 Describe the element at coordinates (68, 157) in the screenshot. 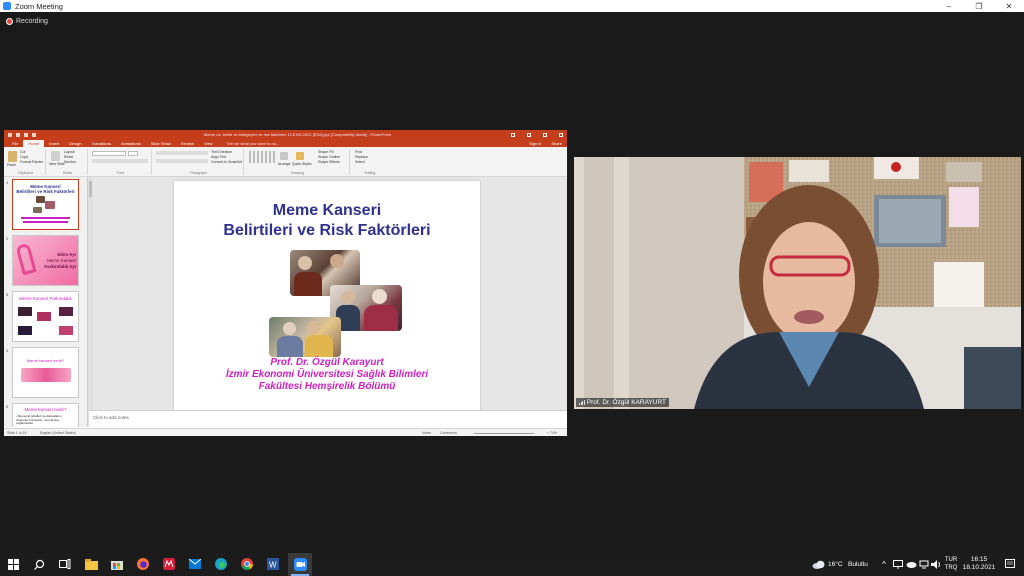

I see `reset-button: Reset` at that location.